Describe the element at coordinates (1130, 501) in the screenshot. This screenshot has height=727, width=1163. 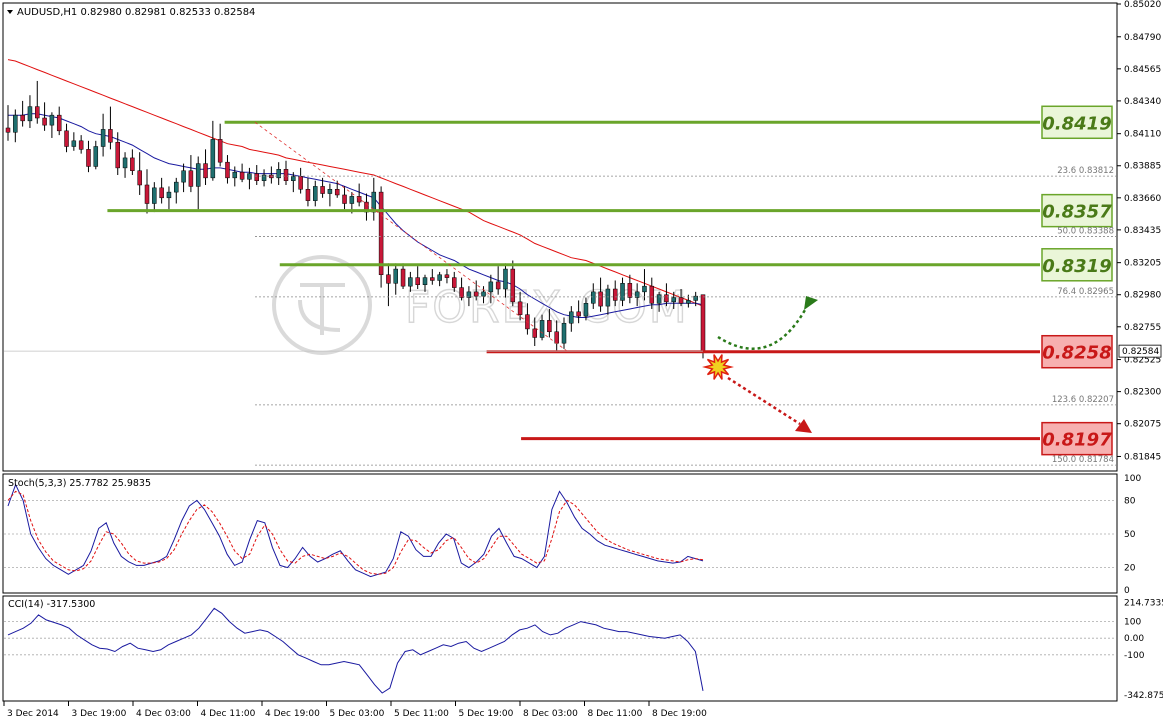
I see `stoch-y-label: 80` at that location.